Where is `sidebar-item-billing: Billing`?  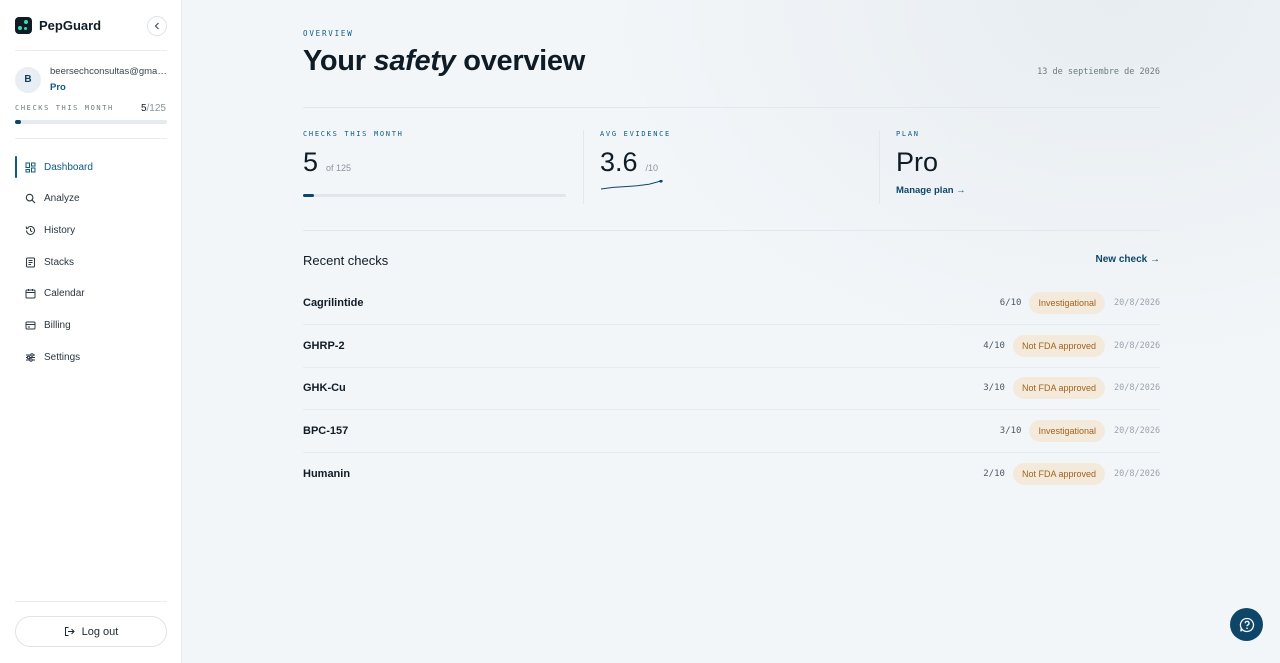
sidebar-item-billing: Billing is located at coordinates (91, 325).